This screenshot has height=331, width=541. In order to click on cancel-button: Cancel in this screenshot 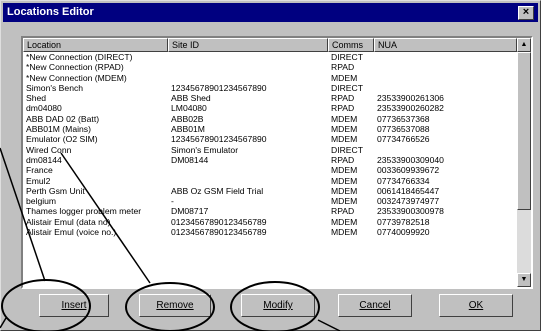, I will do `click(375, 305)`.